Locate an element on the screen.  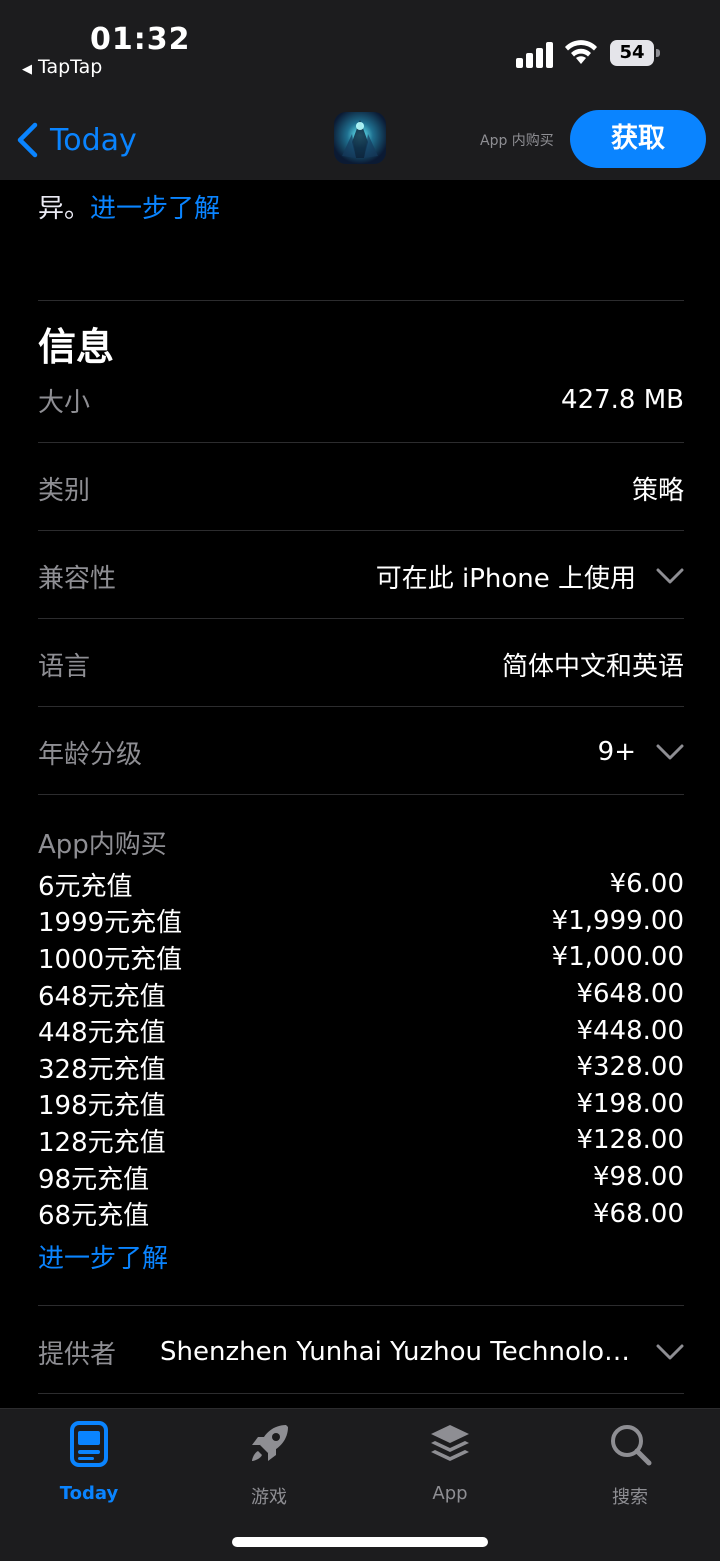
stack-icon is located at coordinates (450, 1443).